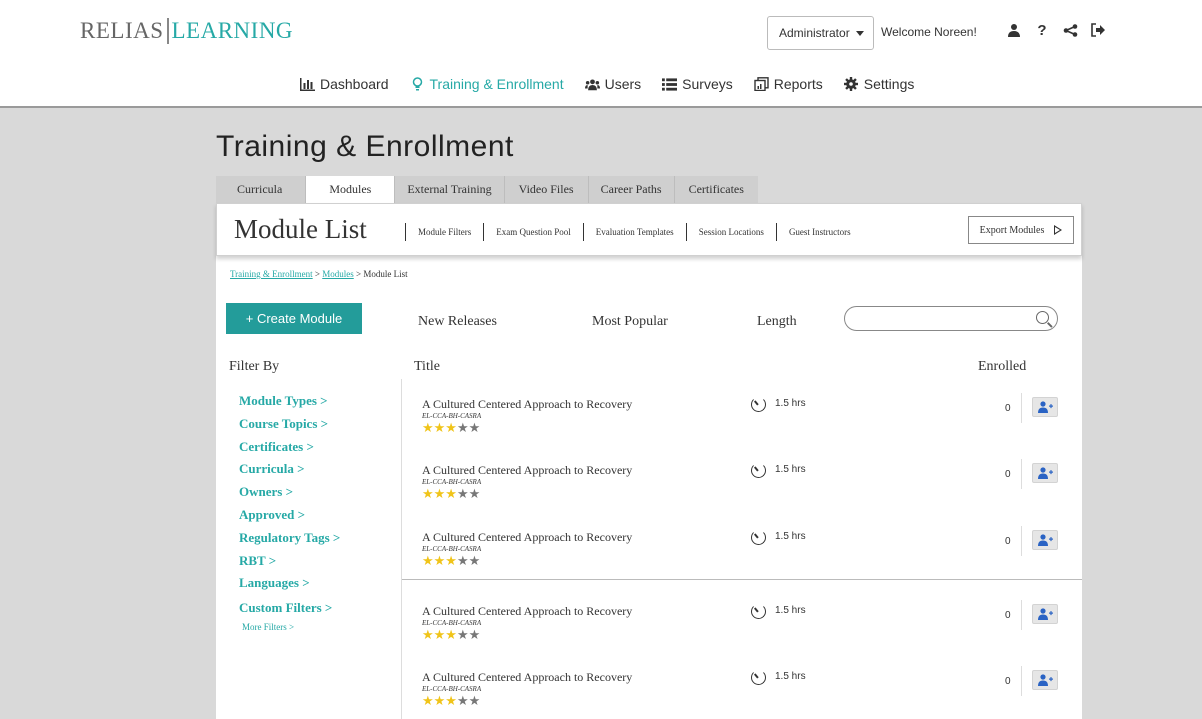 The width and height of the screenshot is (1202, 719). Describe the element at coordinates (1014, 30) in the screenshot. I see `user-icon` at that location.